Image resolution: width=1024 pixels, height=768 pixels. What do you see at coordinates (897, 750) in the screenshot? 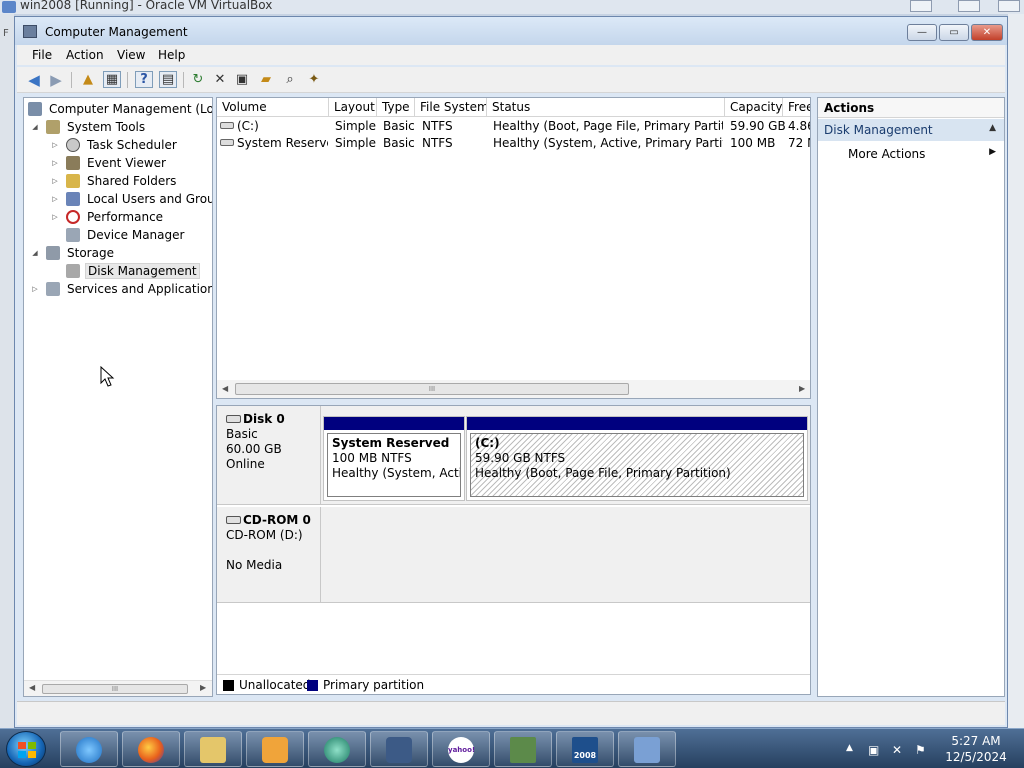
I see `volume-muted-icon: ✕` at bounding box center [897, 750].